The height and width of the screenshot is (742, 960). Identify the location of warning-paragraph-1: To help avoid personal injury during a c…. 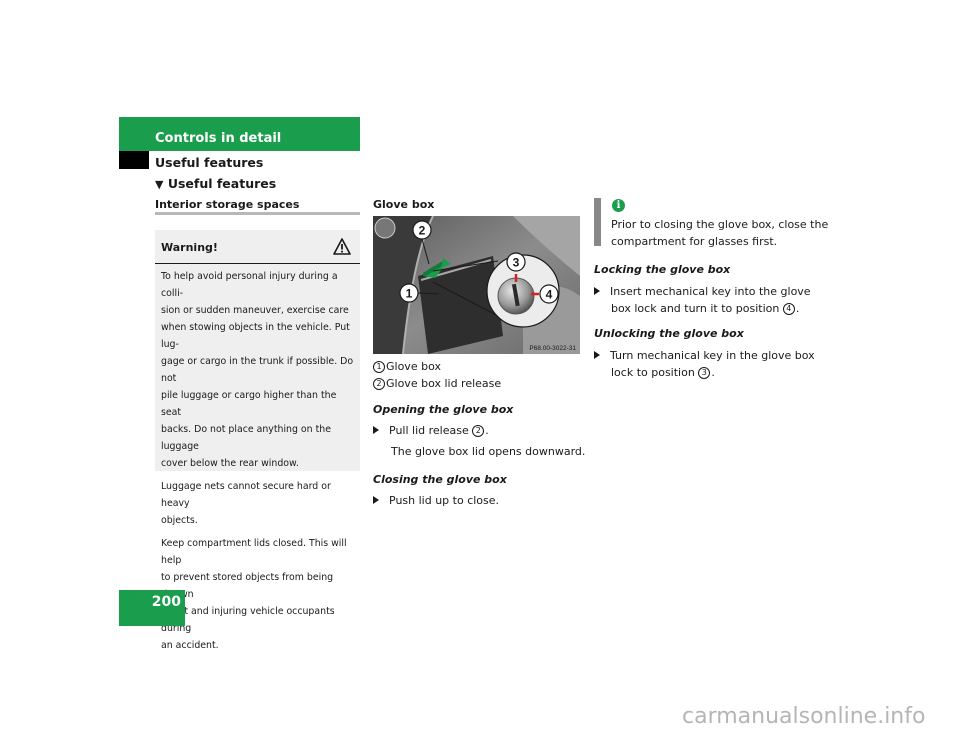
(259, 461).